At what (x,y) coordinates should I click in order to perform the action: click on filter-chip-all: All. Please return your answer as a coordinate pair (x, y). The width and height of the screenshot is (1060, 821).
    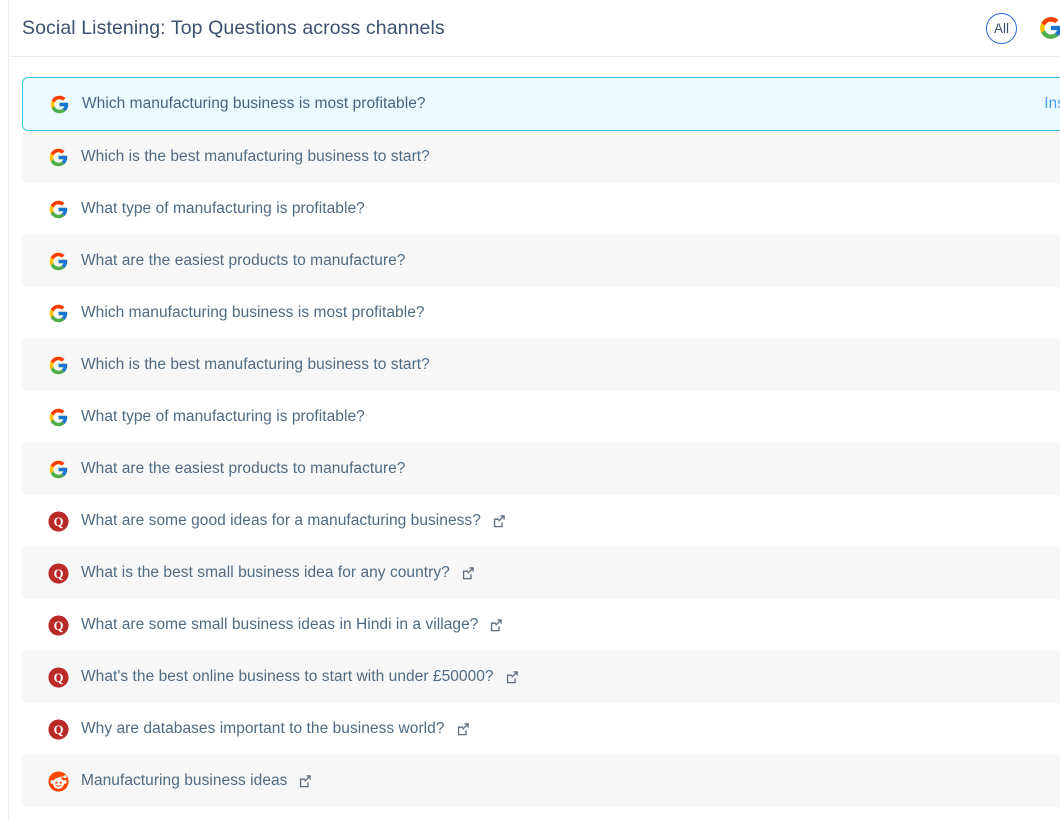
    Looking at the image, I should click on (1001, 28).